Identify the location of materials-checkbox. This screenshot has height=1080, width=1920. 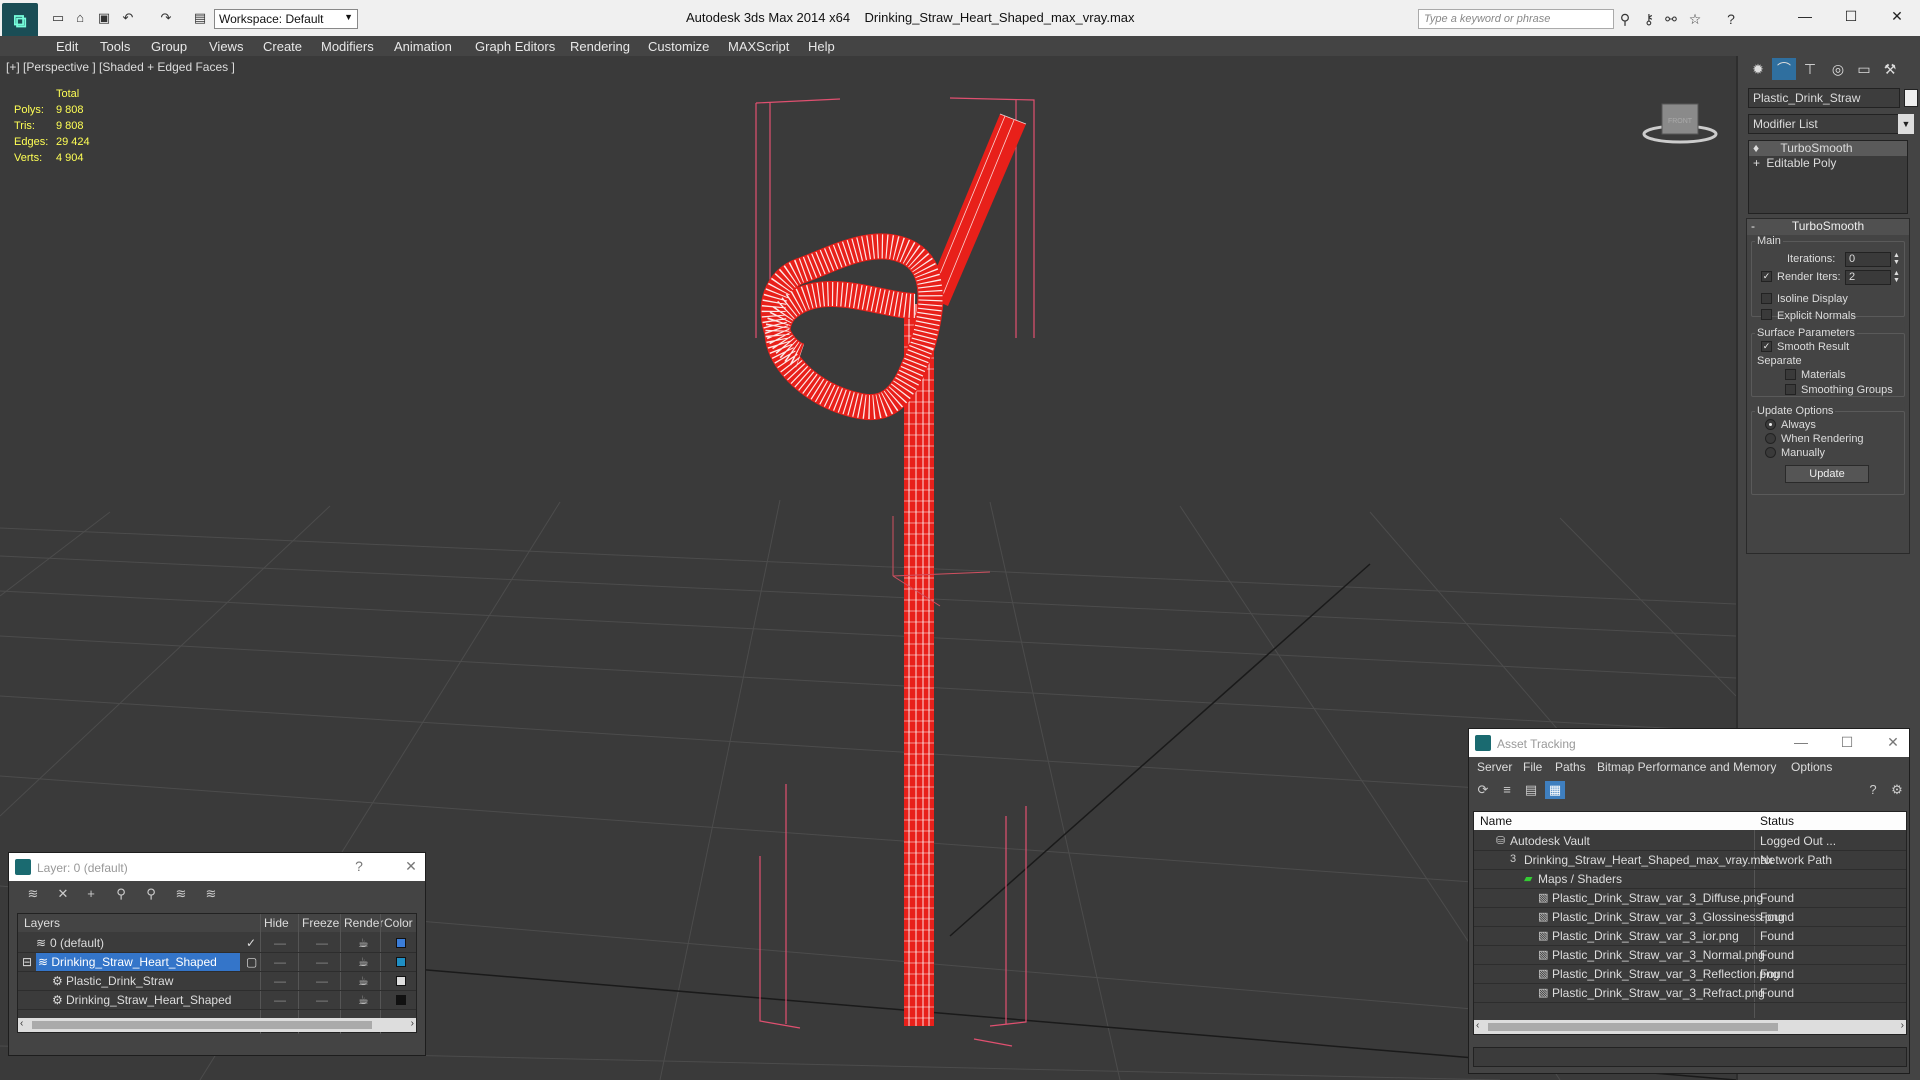
(1790, 374).